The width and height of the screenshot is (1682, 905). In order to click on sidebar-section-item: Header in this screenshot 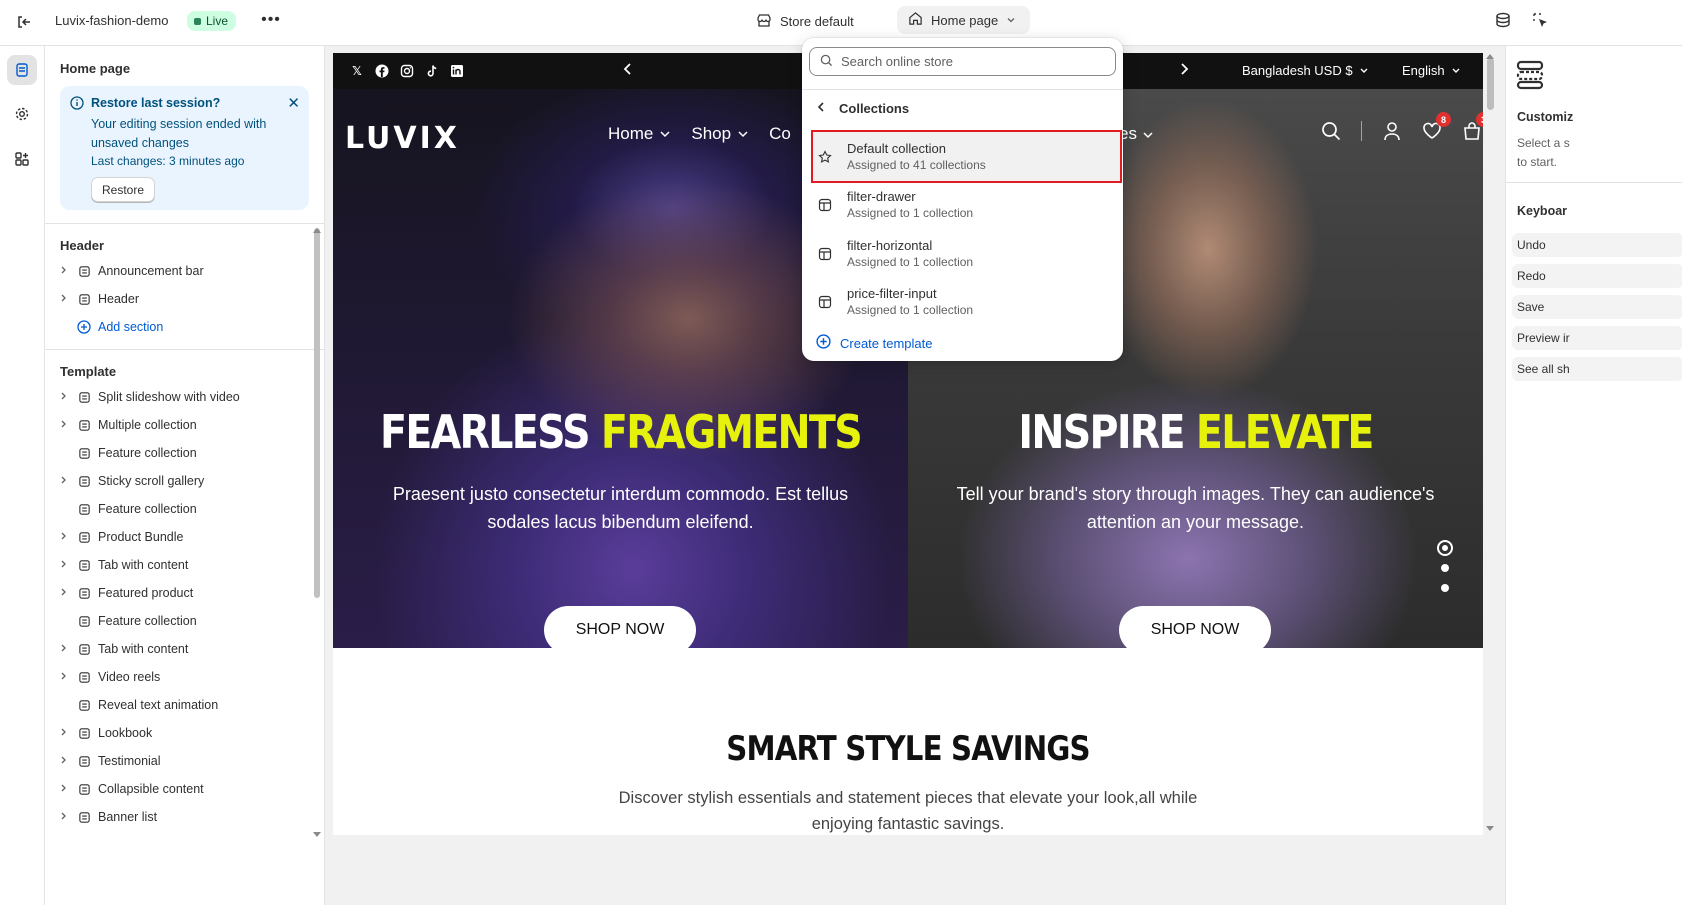, I will do `click(182, 299)`.